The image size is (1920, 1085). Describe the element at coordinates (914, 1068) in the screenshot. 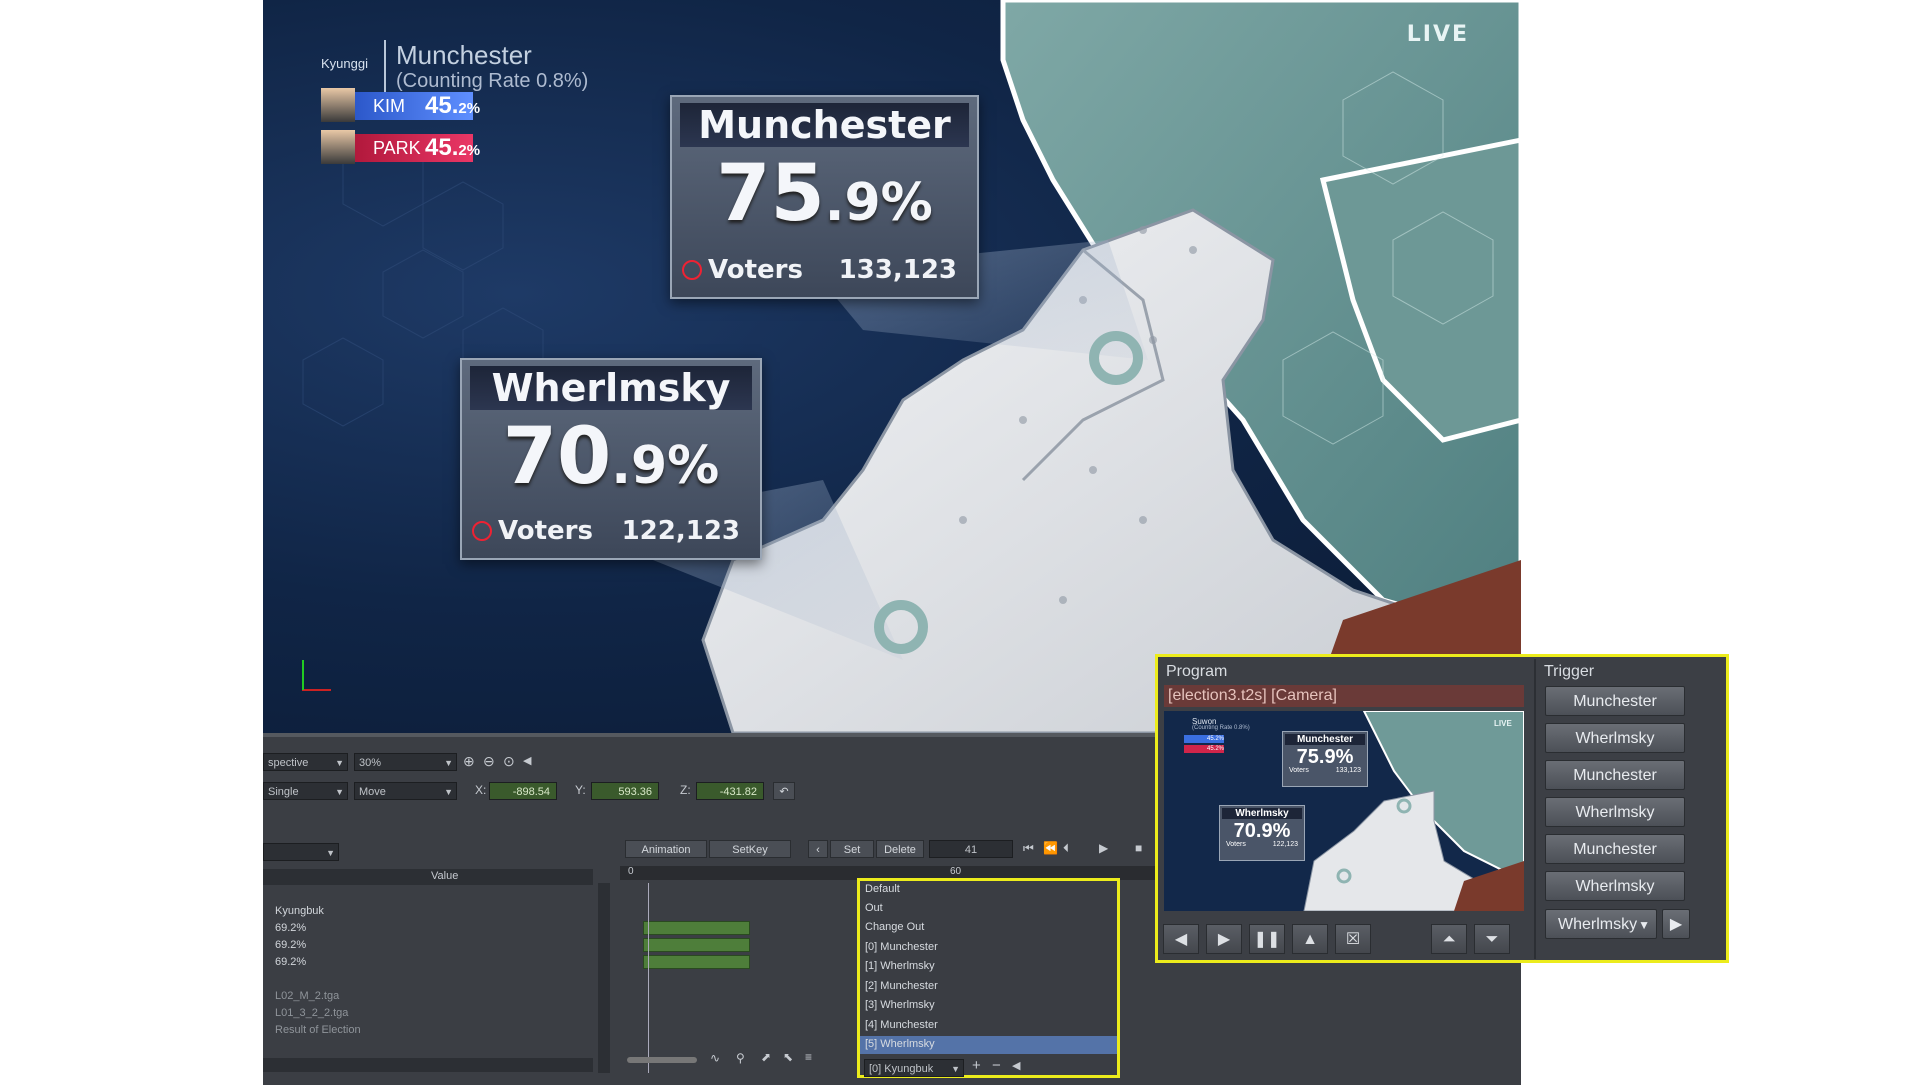

I see `event-group-select: [0] Kyungbuk ▼` at that location.